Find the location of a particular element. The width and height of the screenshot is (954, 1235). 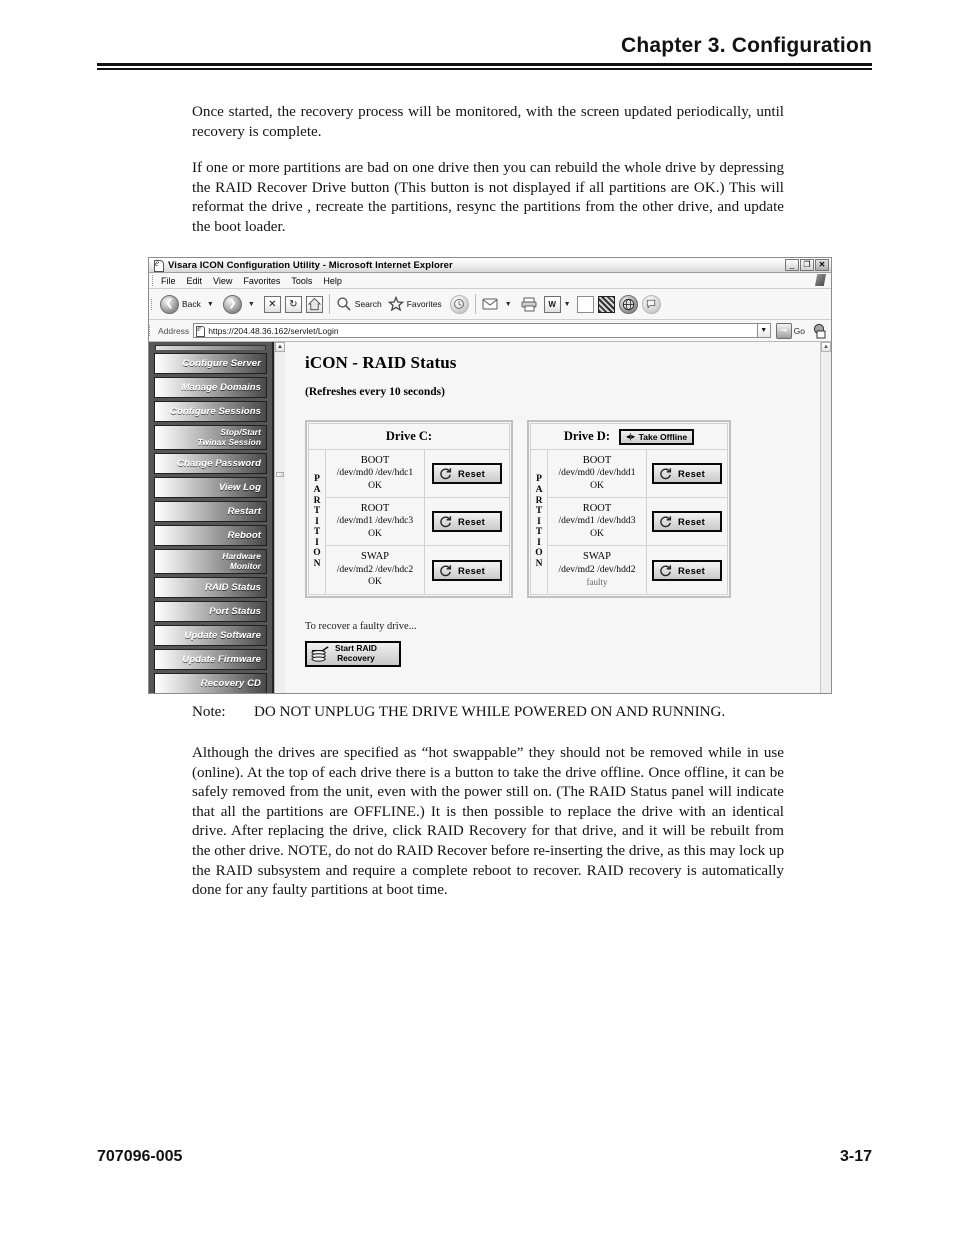

window-controls: _ ❐ ✕ is located at coordinates (807, 265).